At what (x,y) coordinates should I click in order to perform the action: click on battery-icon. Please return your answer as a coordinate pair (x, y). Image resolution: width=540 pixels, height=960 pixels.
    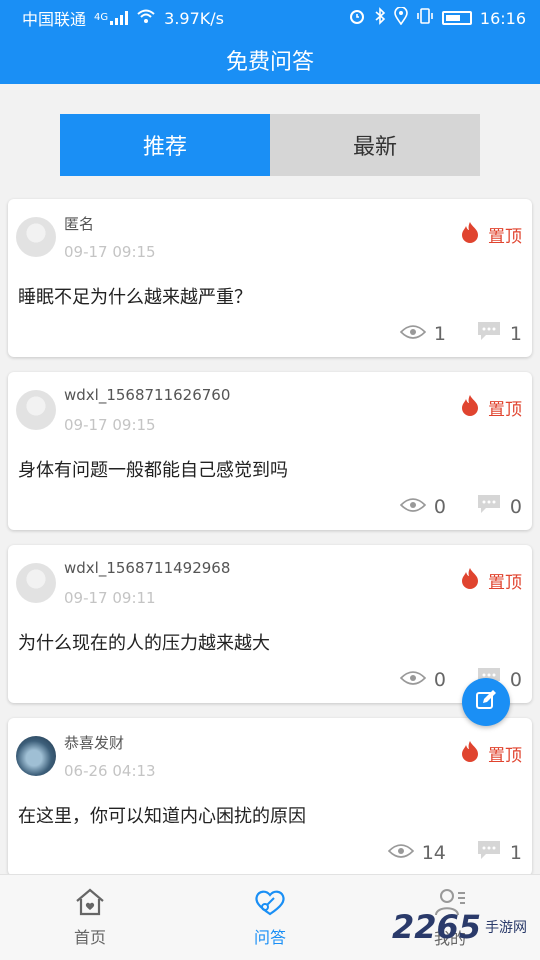
    Looking at the image, I should click on (456, 18).